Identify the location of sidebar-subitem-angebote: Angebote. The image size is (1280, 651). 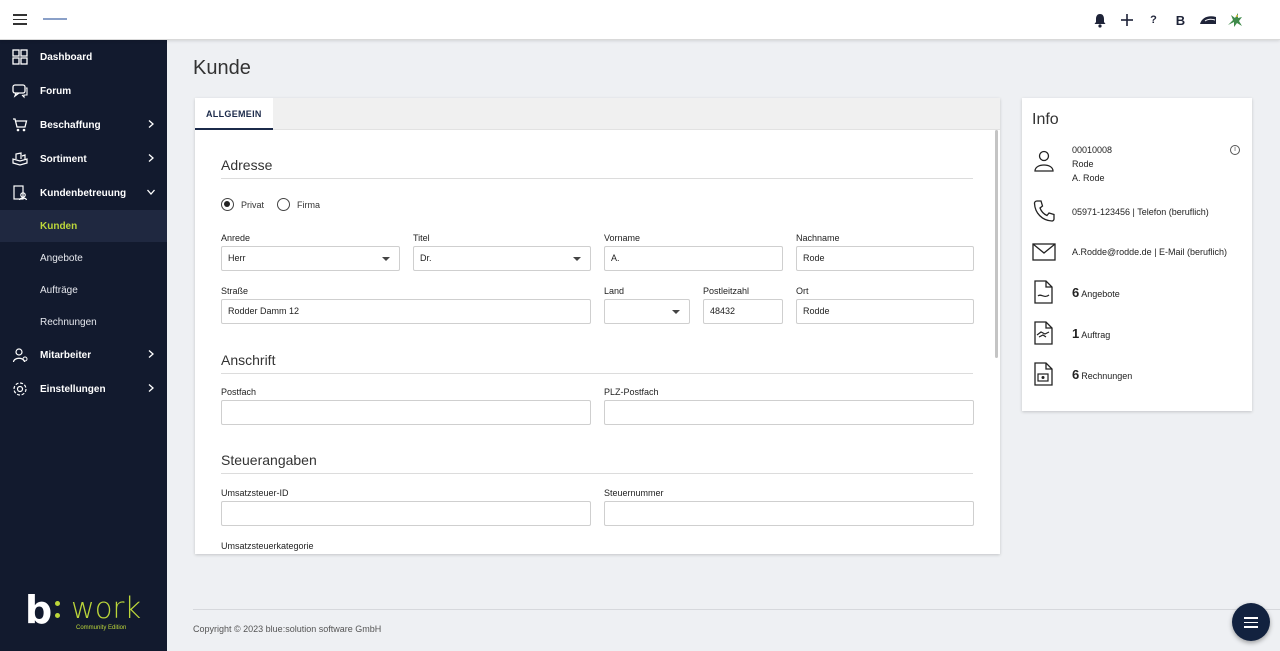
(83, 258).